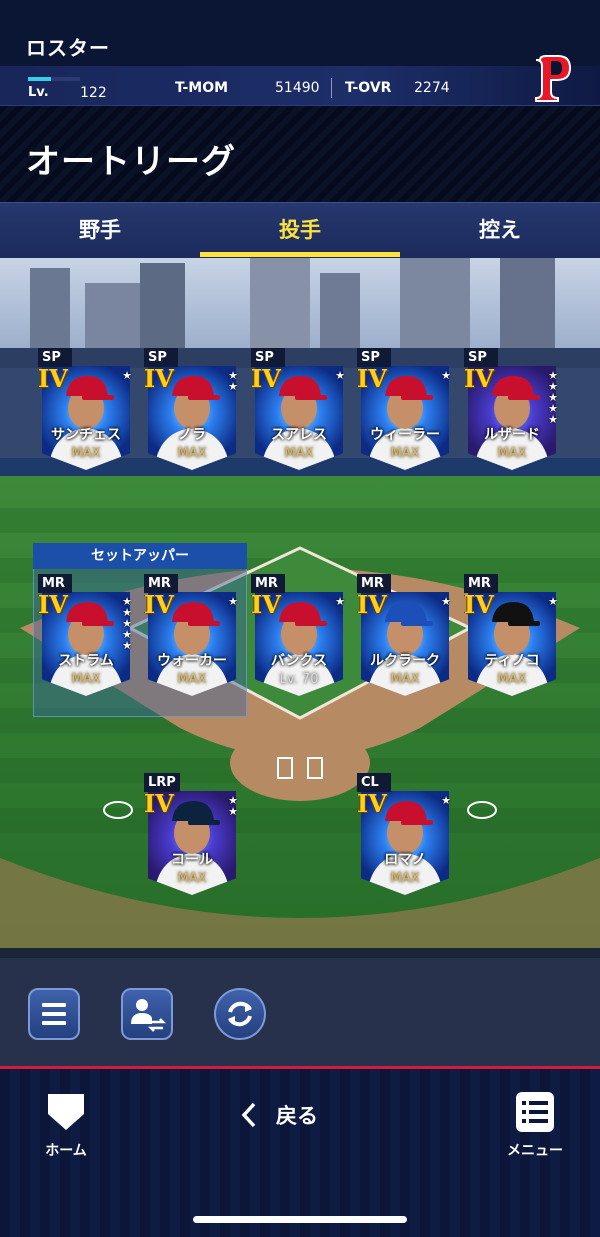 The image size is (600, 1237). I want to click on league-title: オートリーグ, so click(131, 162).